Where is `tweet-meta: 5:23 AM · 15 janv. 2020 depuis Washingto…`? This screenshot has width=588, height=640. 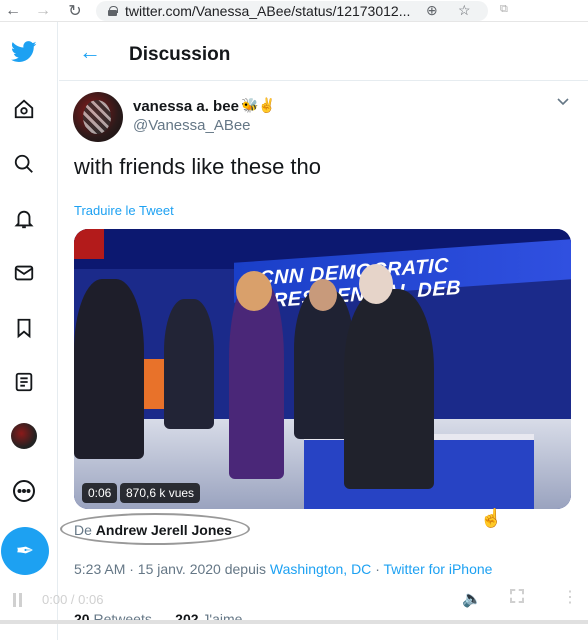
tweet-meta: 5:23 AM · 15 janv. 2020 depuis Washingto… is located at coordinates (283, 569).